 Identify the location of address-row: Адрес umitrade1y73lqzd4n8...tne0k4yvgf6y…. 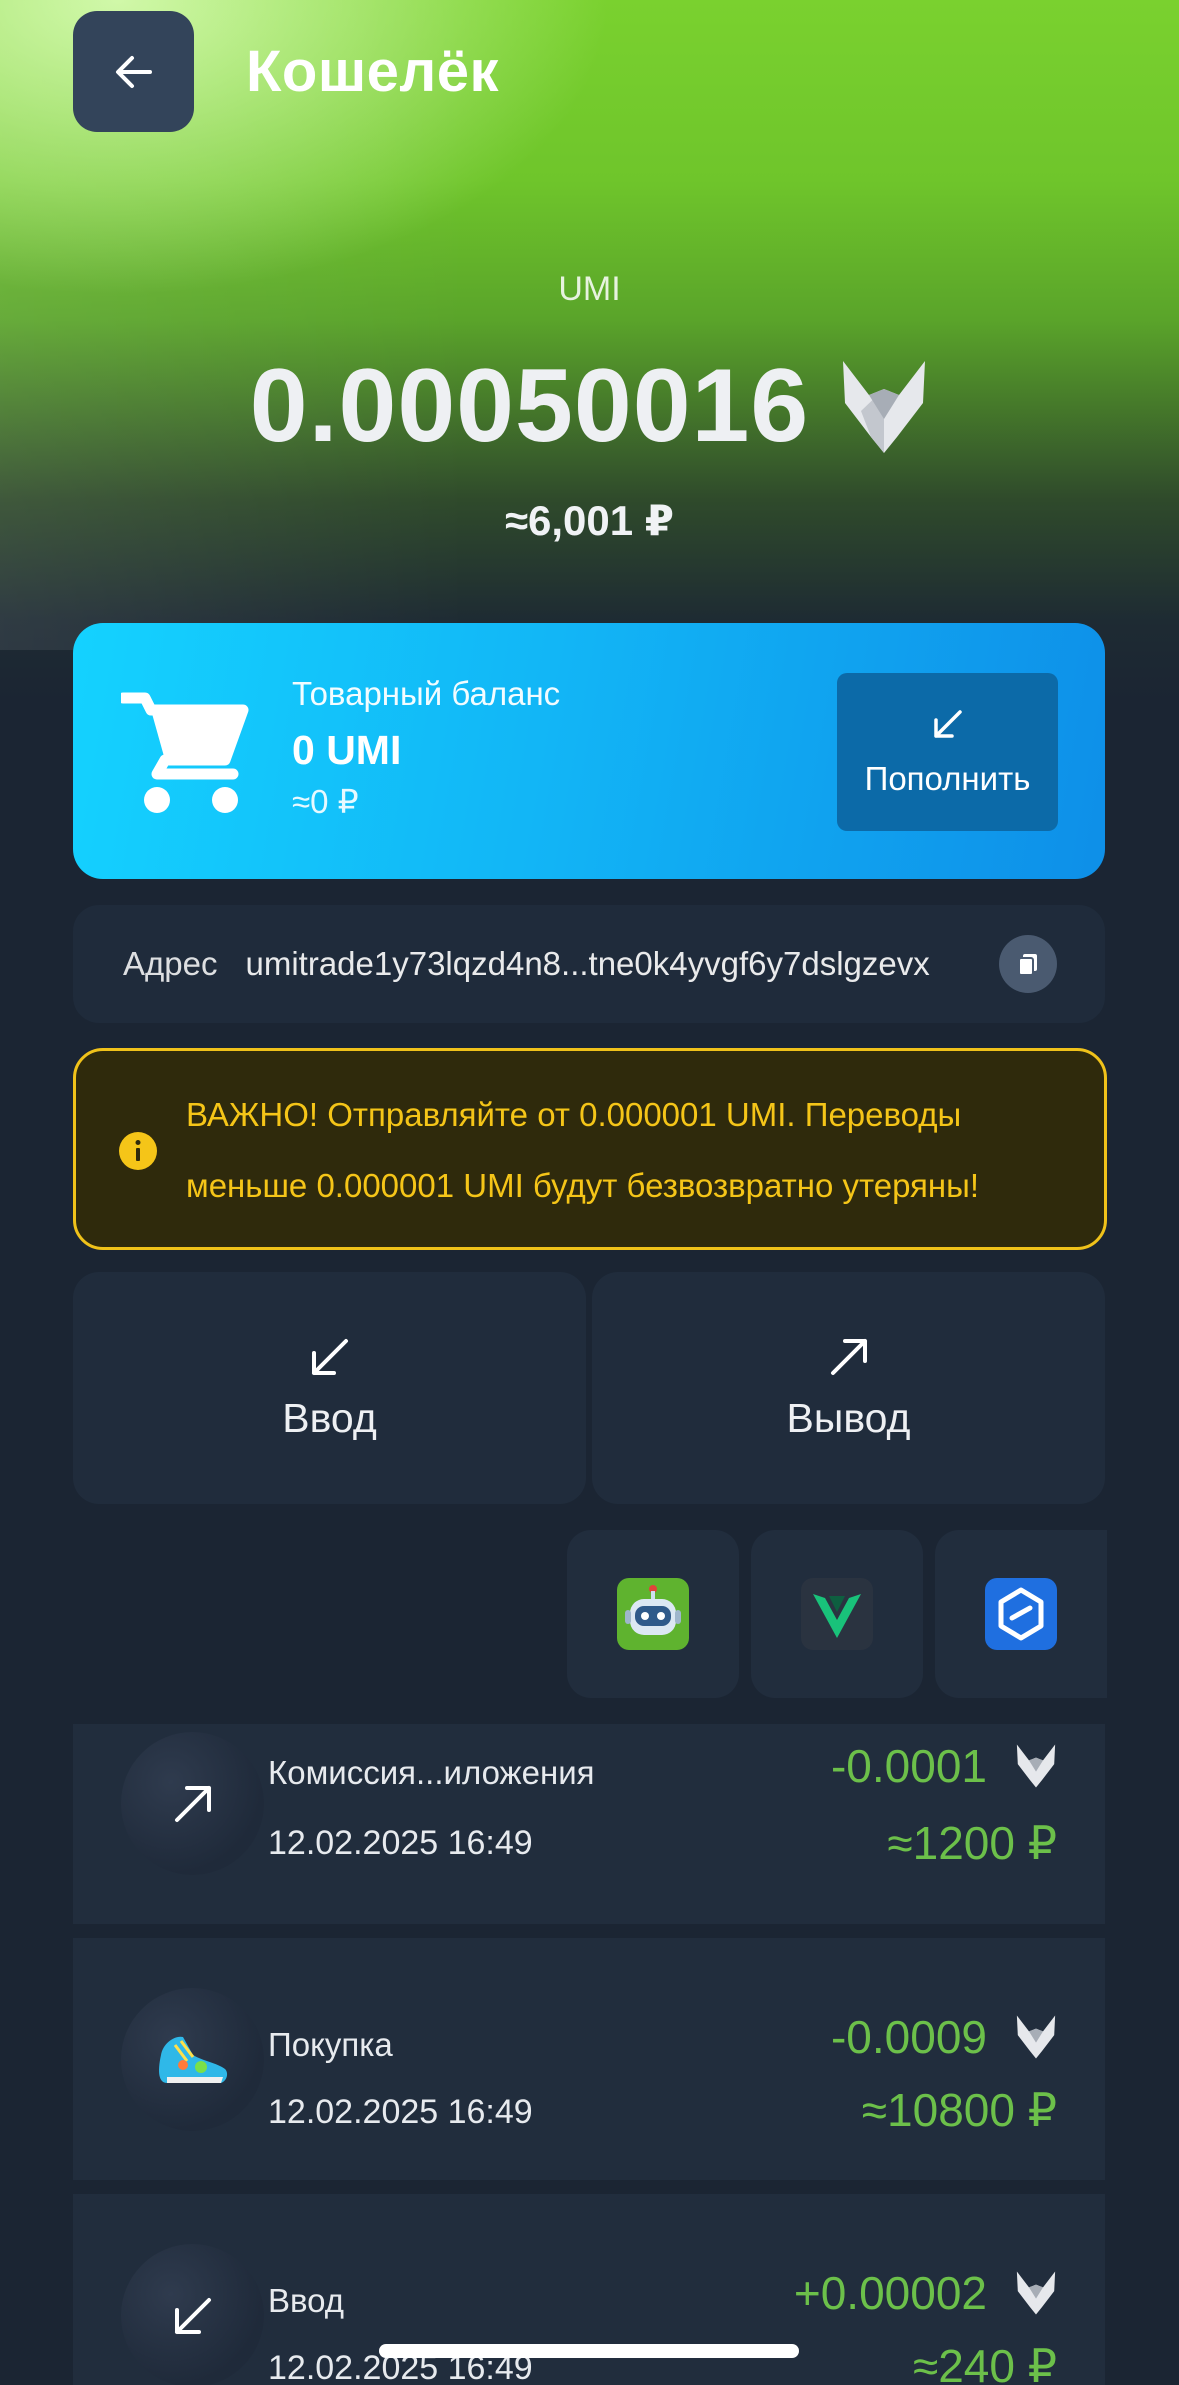
(589, 964).